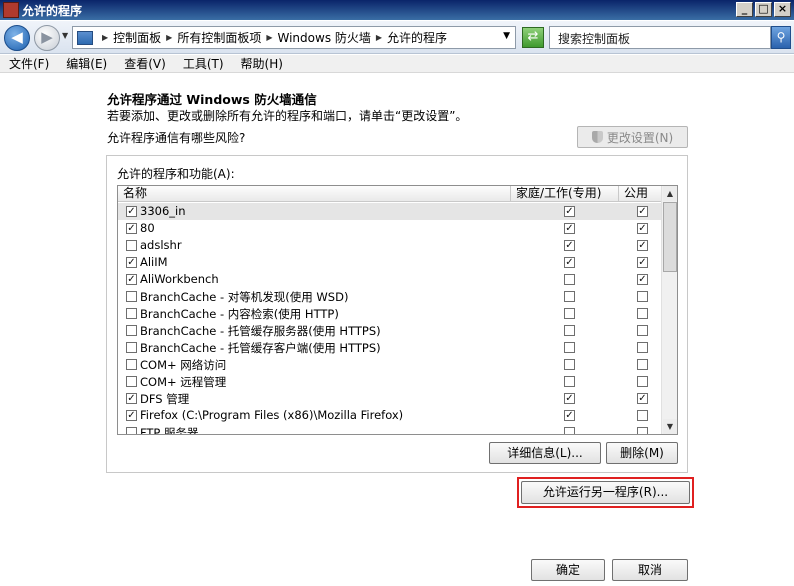 The height and width of the screenshot is (586, 794). Describe the element at coordinates (660, 37) in the screenshot. I see `search-input: 搜索控制面板` at that location.